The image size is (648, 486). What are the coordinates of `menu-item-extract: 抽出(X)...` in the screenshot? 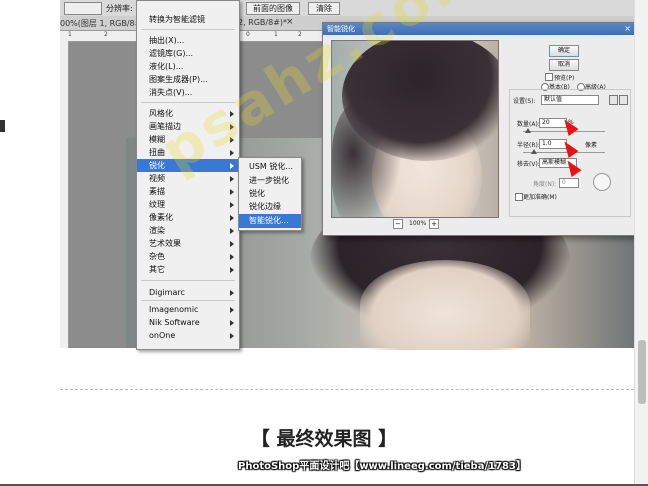 It's located at (188, 40).